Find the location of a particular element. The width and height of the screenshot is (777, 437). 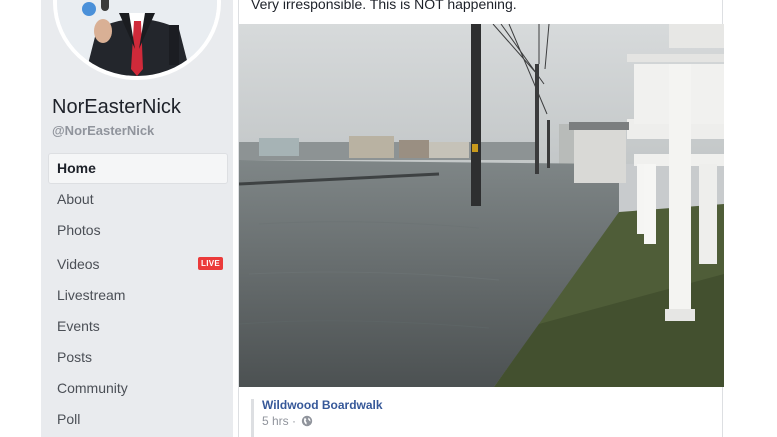

nav-item-about: About is located at coordinates (138, 199).